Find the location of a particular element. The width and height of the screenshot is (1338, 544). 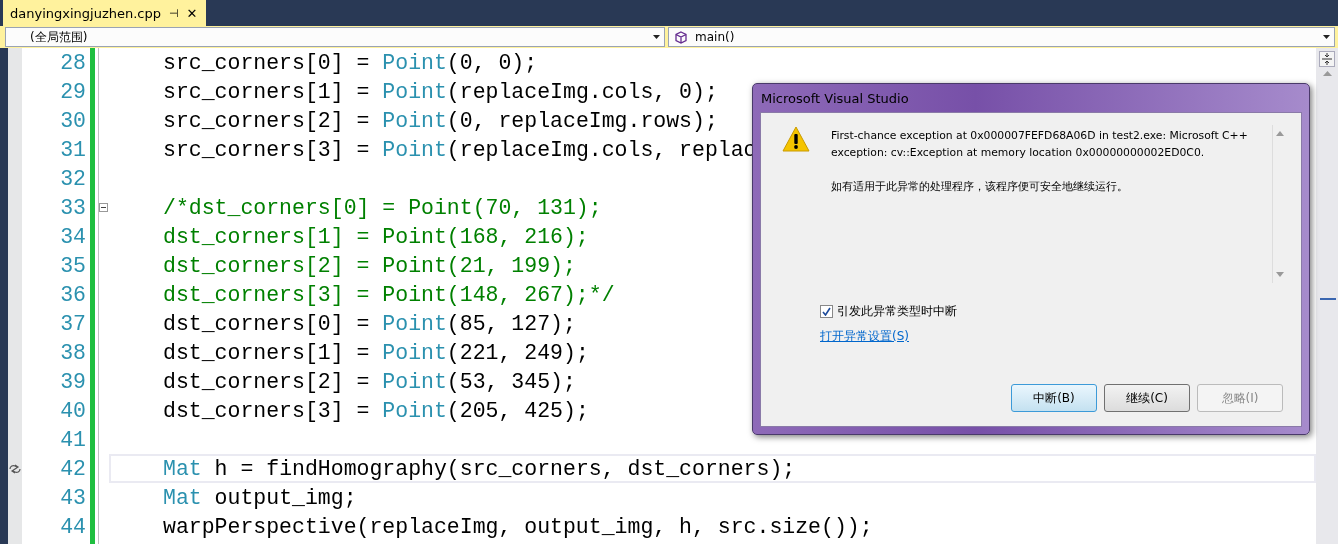

line-number: 29 is located at coordinates (73, 91).